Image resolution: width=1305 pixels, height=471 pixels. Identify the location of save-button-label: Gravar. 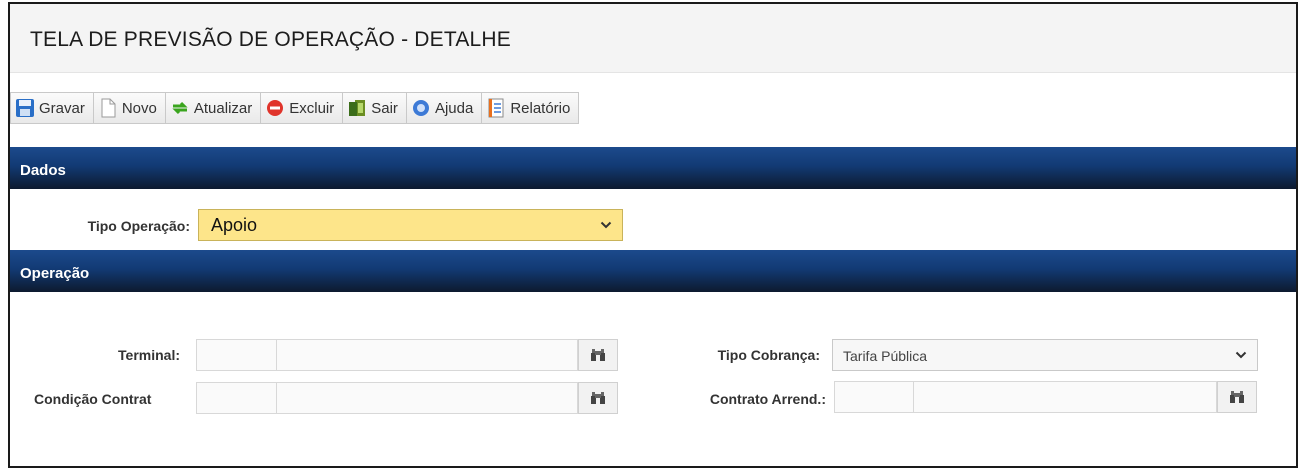
(62, 108).